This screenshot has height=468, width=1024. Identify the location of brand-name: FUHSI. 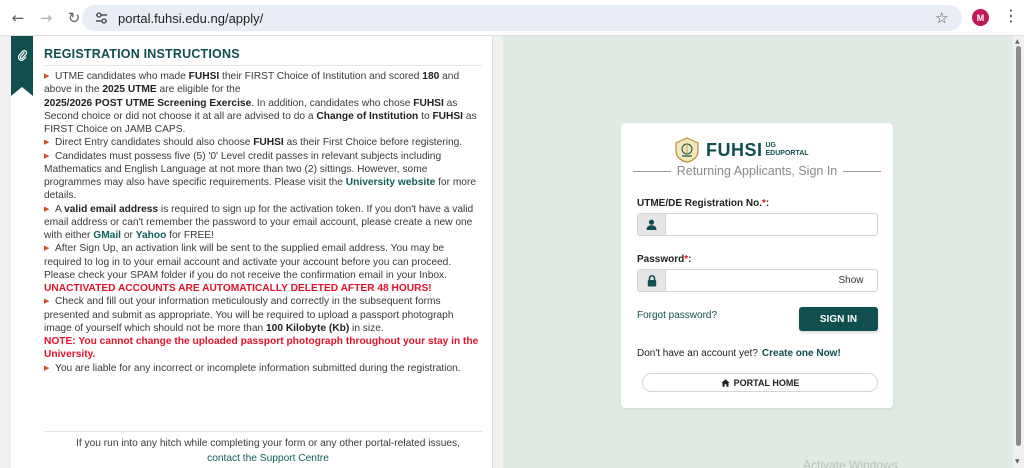
(734, 149).